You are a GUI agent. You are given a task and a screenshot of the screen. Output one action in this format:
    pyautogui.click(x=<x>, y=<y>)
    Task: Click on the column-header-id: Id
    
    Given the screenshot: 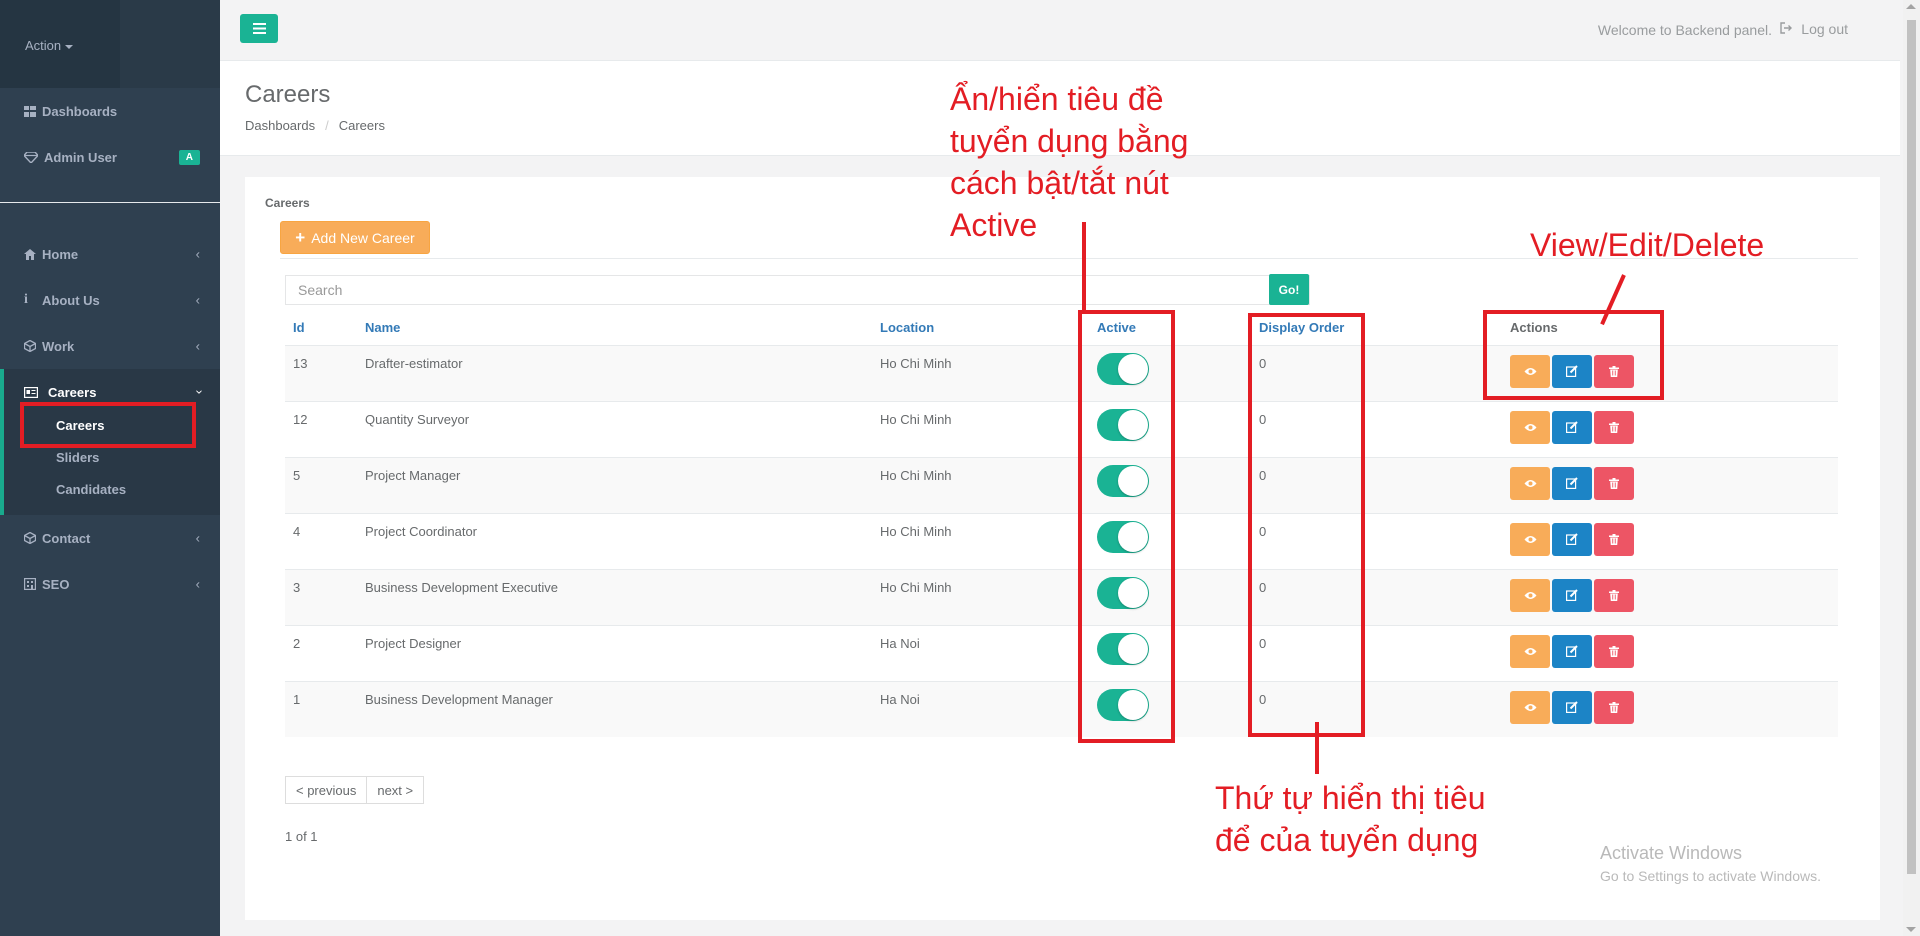 What is the action you would take?
    pyautogui.click(x=321, y=328)
    